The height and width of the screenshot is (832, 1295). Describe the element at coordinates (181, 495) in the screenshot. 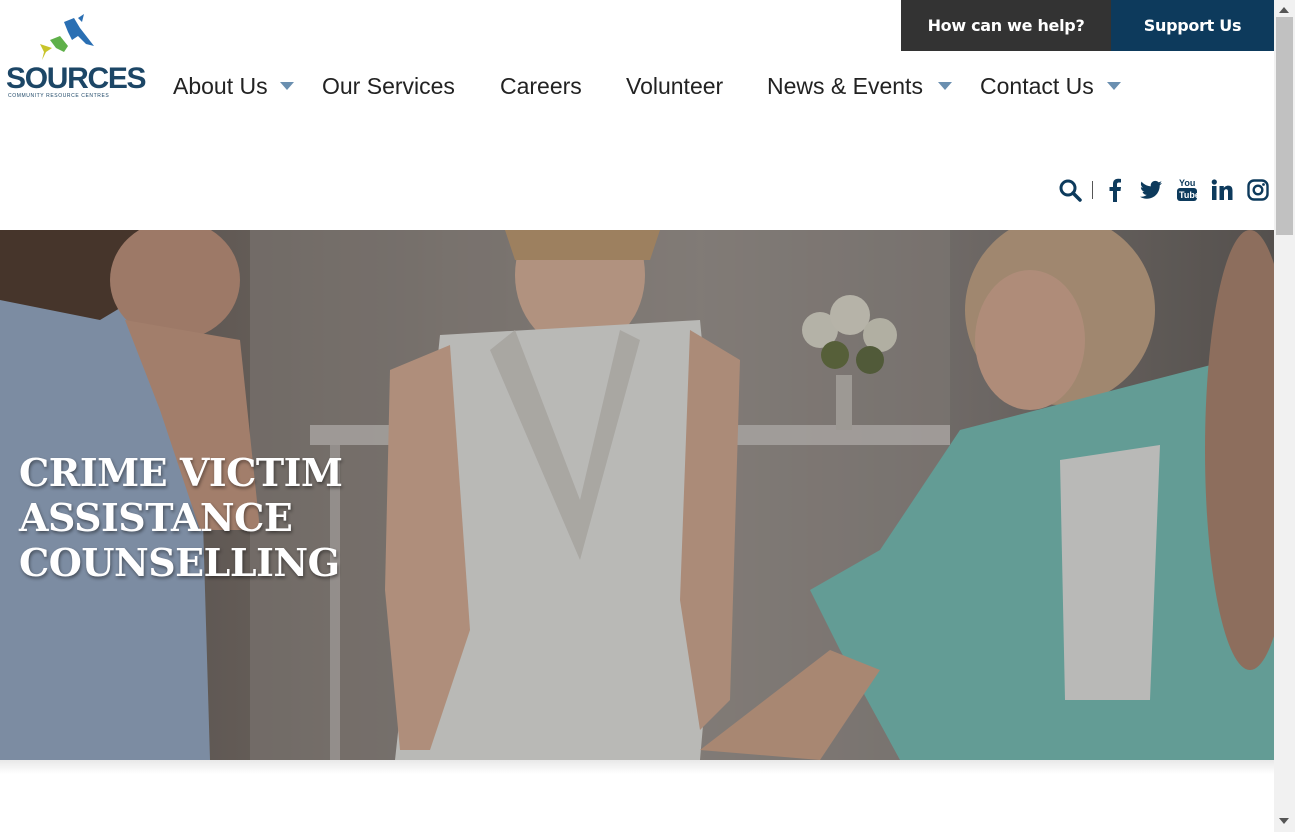

I see `hero-title-line-1: CRIME VICTIM ASSISTANCE` at that location.